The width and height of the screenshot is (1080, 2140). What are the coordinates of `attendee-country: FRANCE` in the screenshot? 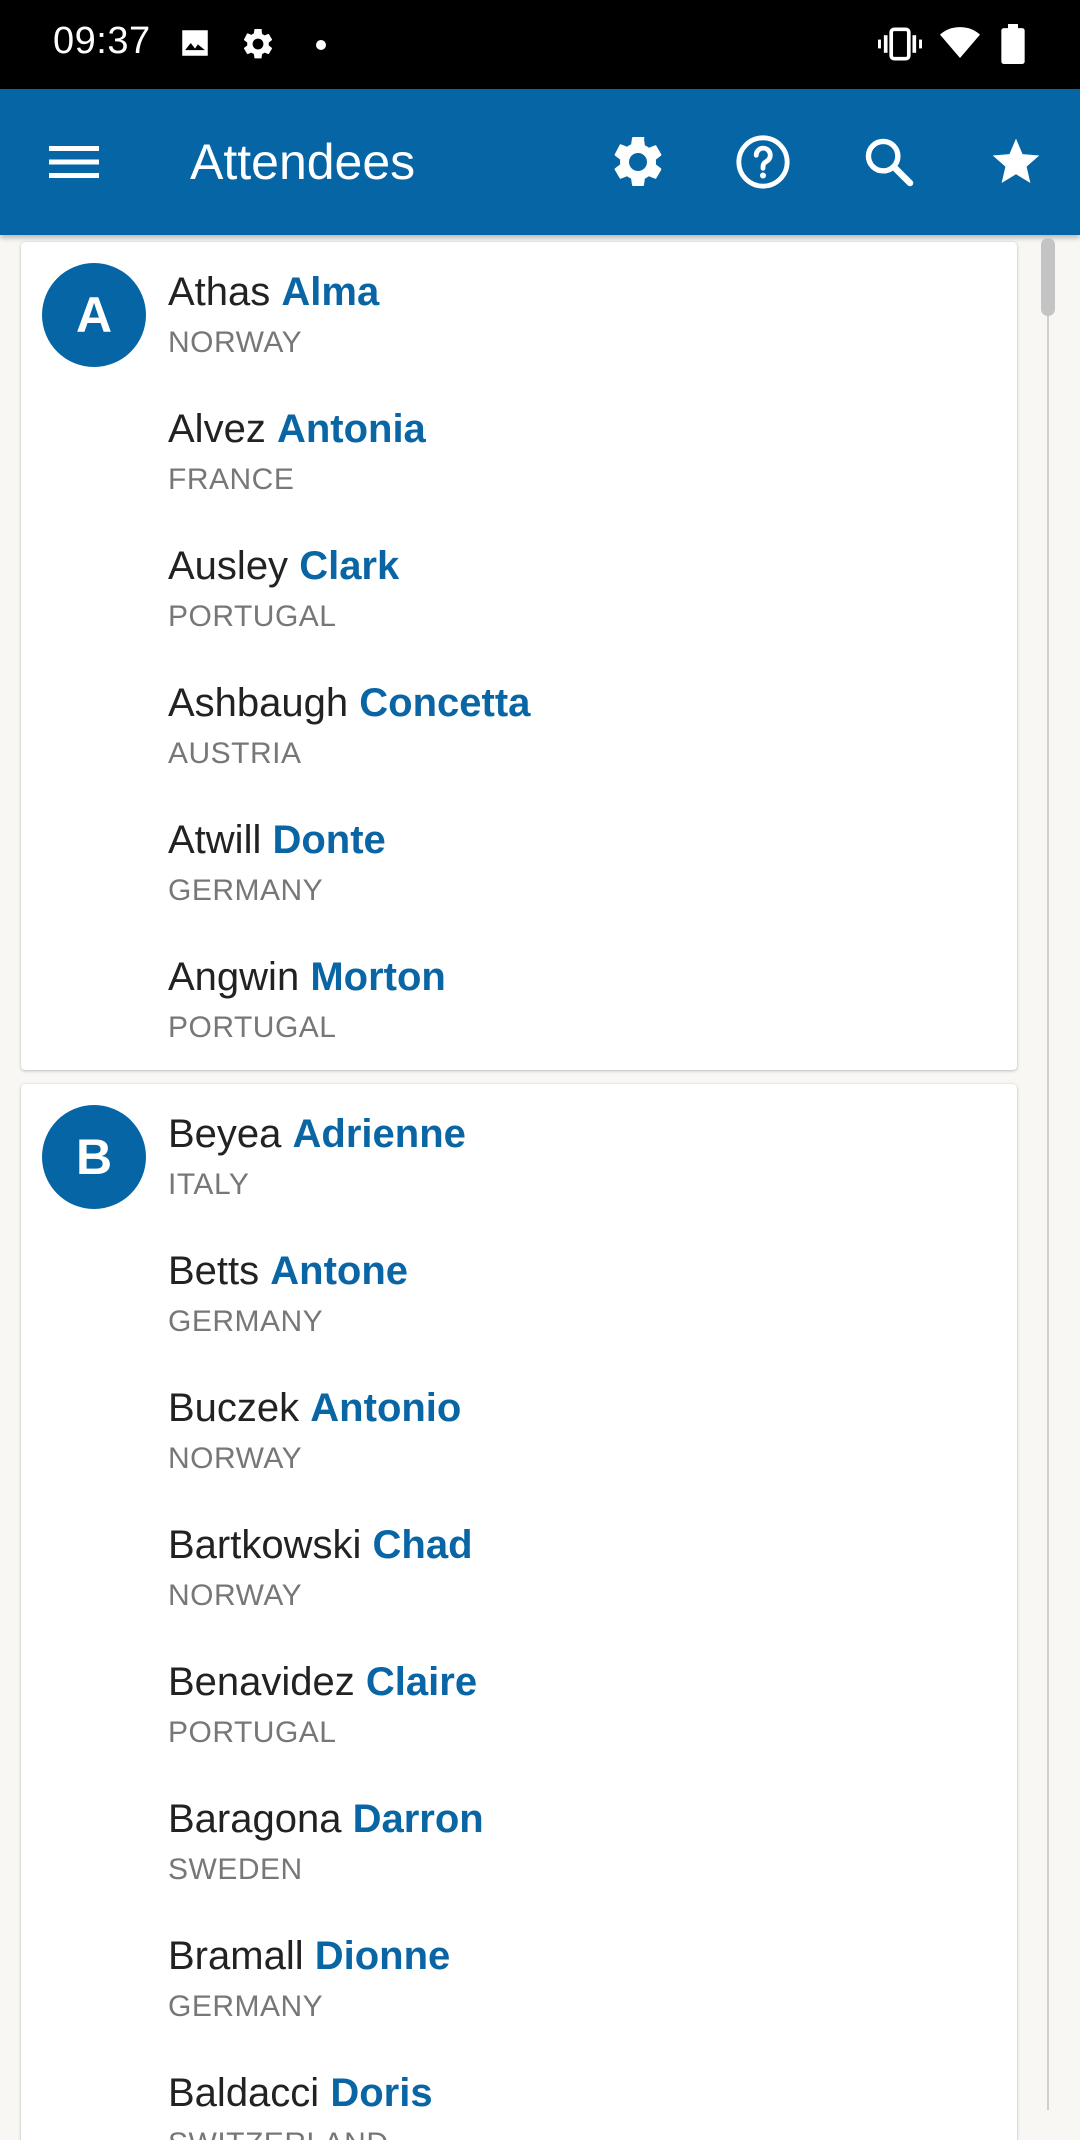 It's located at (231, 479).